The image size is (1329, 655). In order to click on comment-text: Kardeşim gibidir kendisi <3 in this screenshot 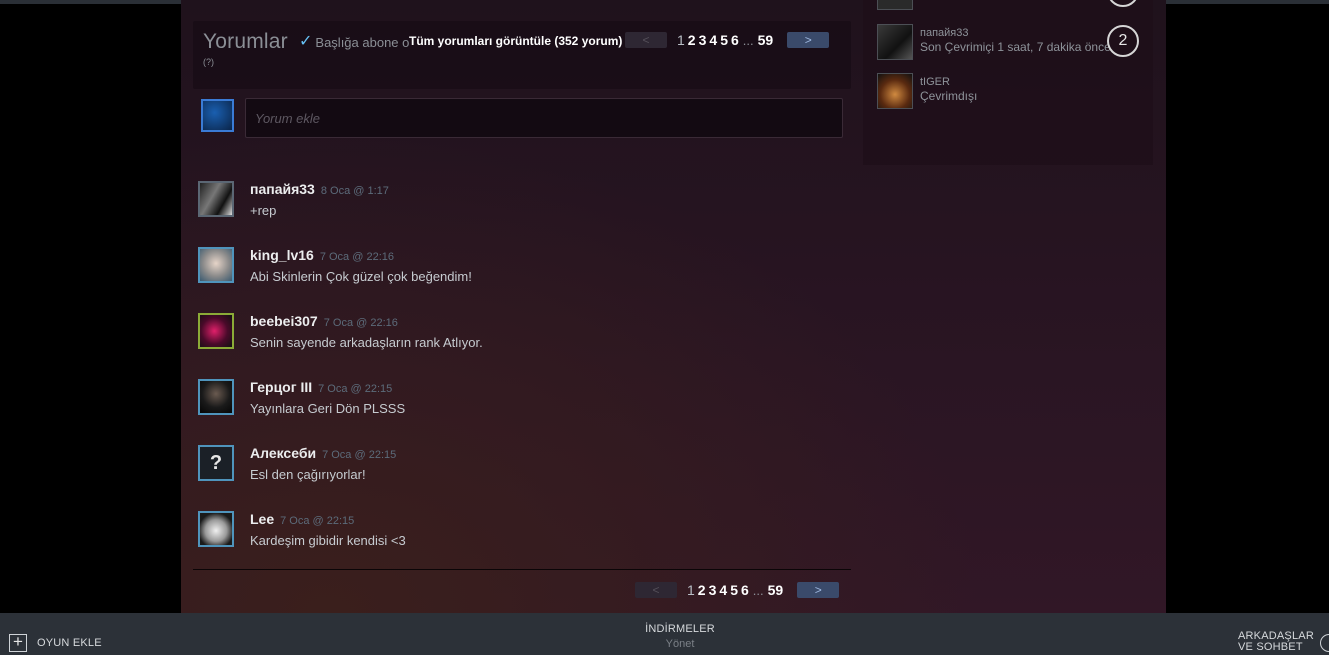, I will do `click(328, 540)`.